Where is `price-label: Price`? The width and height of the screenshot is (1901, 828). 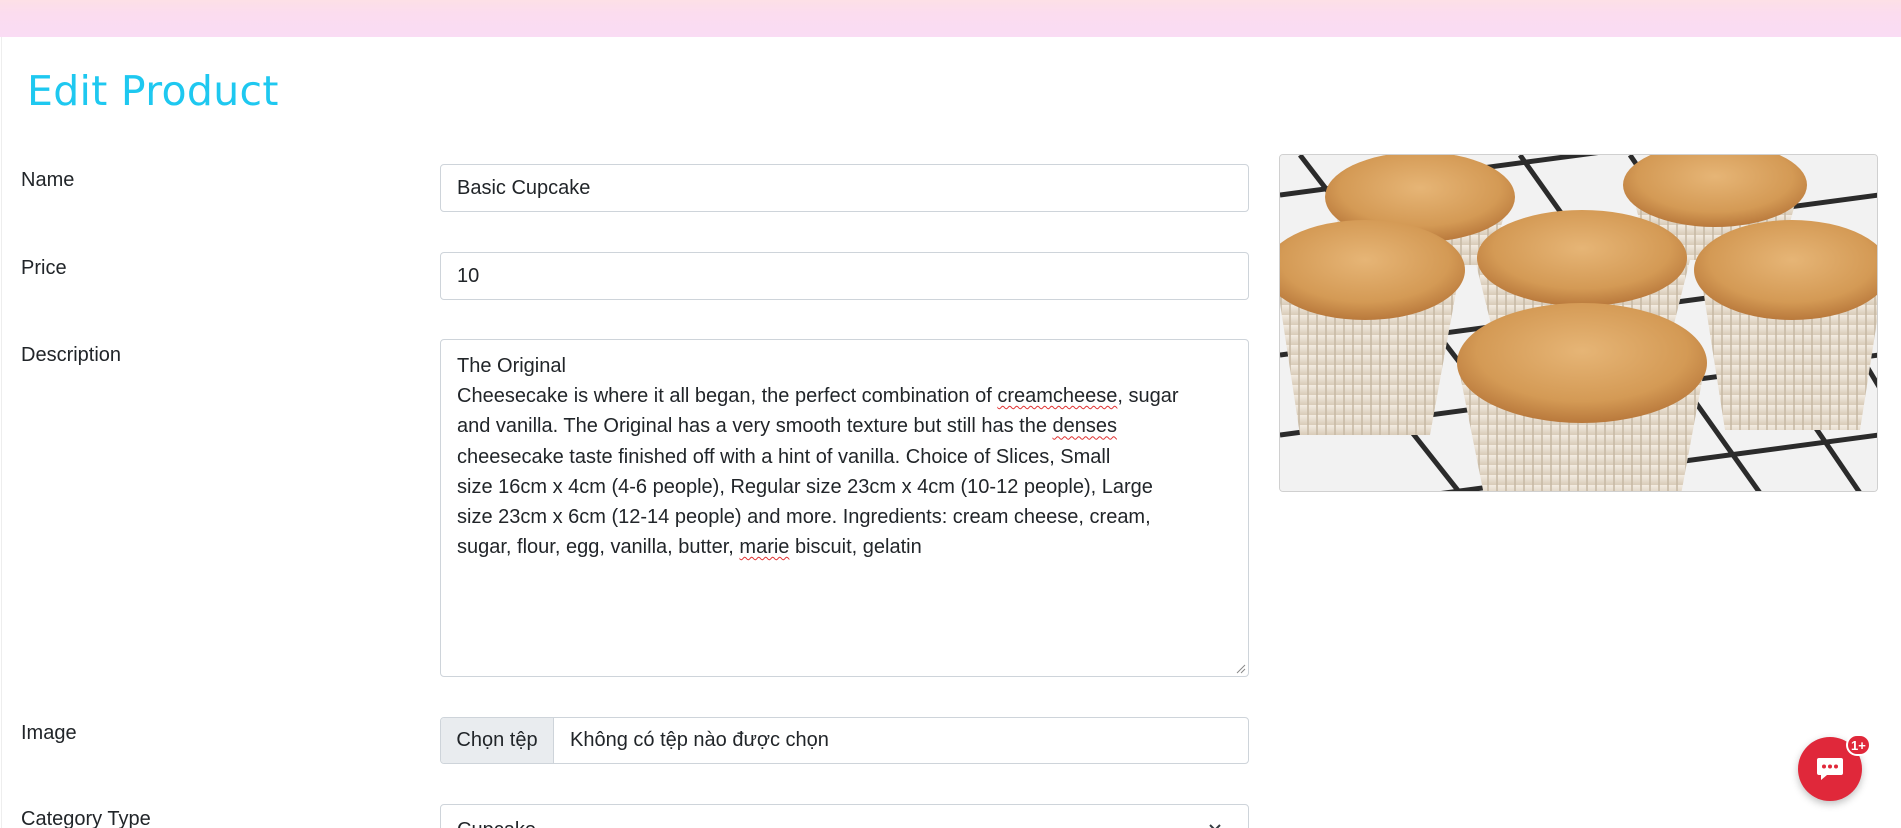
price-label: Price is located at coordinates (44, 268).